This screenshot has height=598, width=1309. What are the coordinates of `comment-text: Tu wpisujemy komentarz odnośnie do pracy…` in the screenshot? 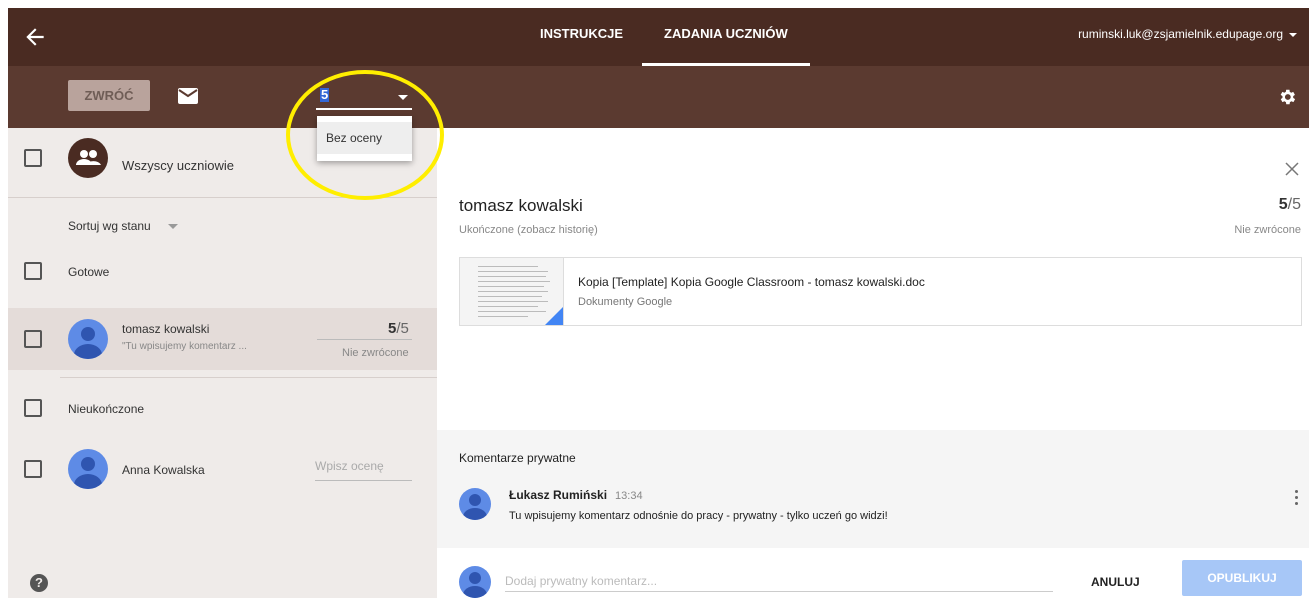 It's located at (698, 516).